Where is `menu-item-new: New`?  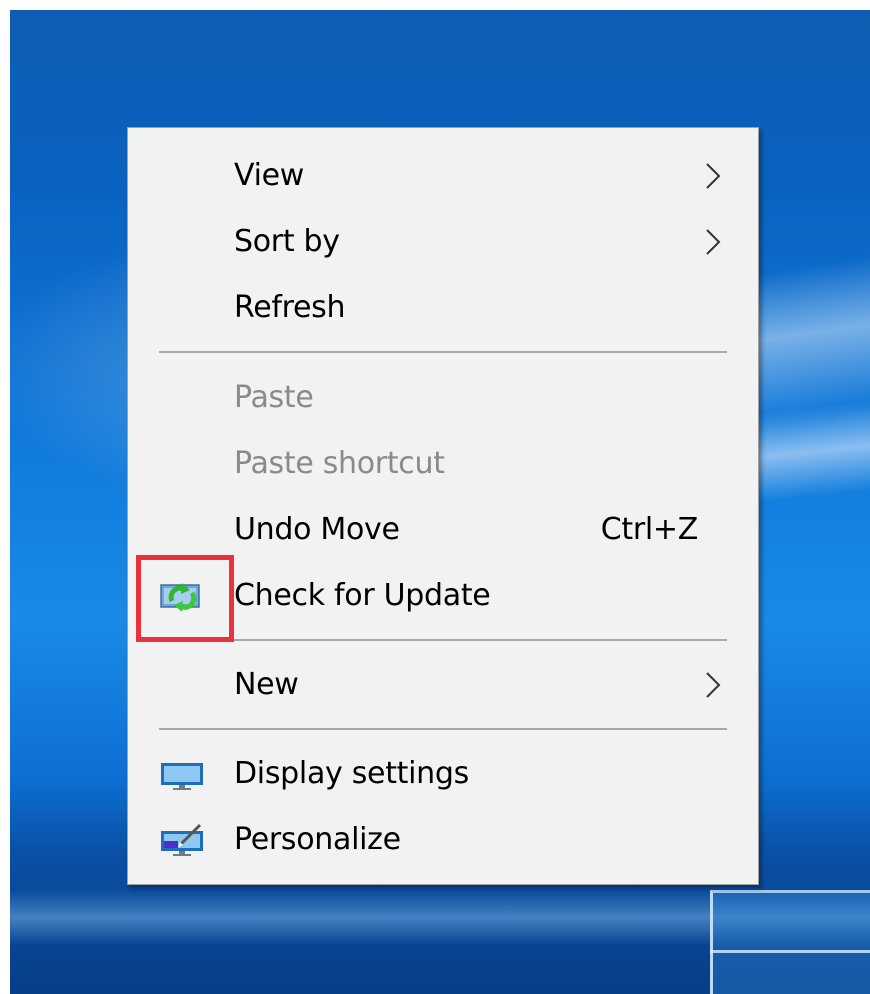
menu-item-new: New is located at coordinates (443, 685).